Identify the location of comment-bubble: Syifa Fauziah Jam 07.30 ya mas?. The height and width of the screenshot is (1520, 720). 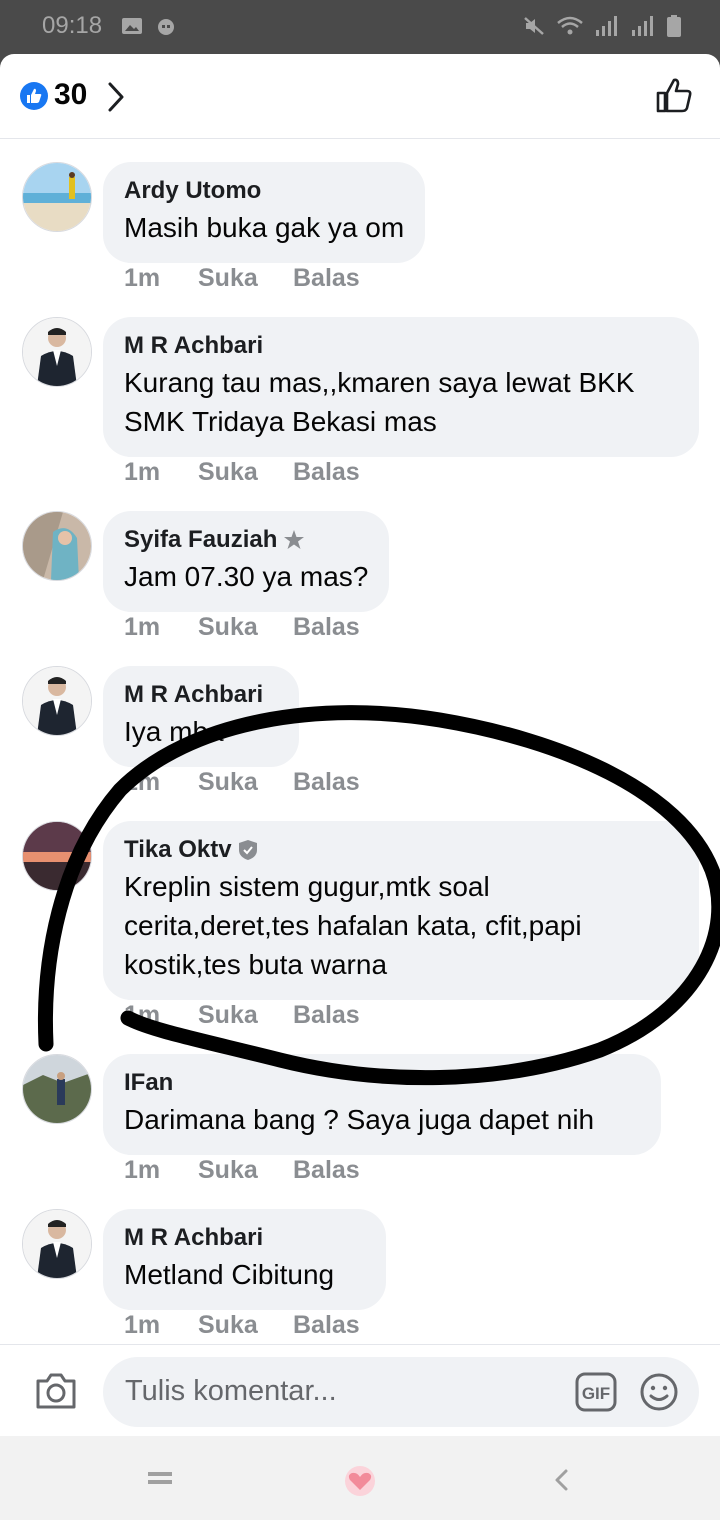
(246, 561).